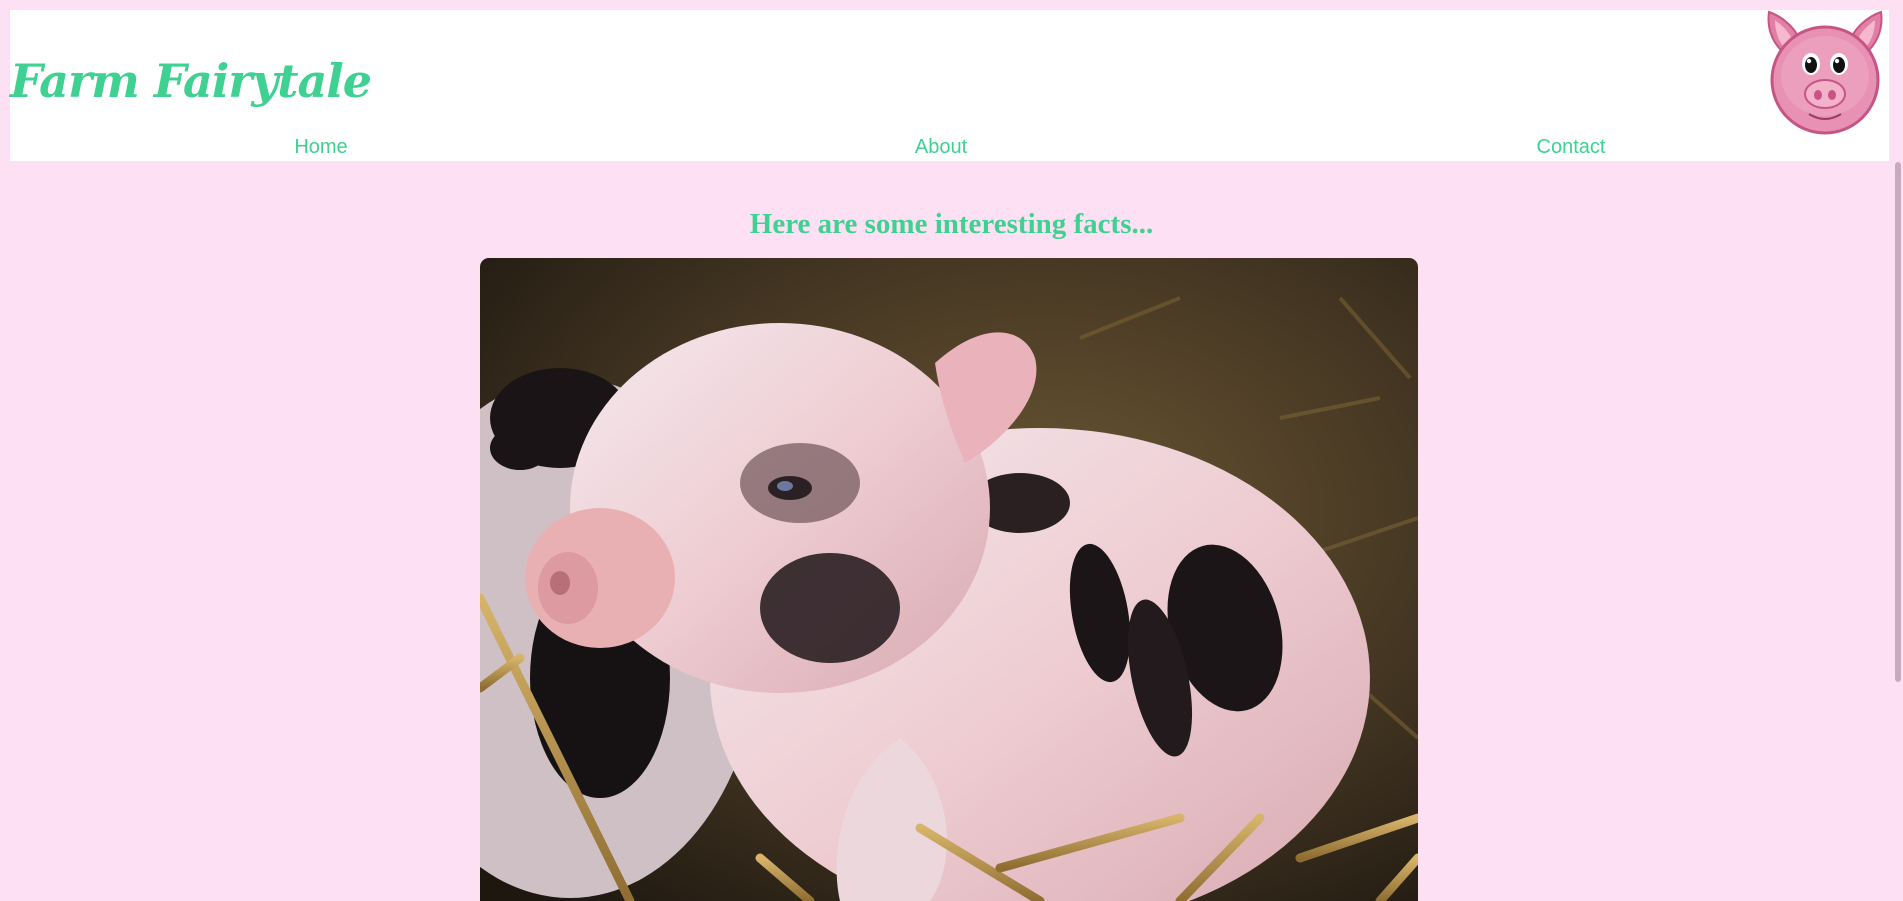  Describe the element at coordinates (191, 81) in the screenshot. I see `site-title: Farm Fairytale` at that location.